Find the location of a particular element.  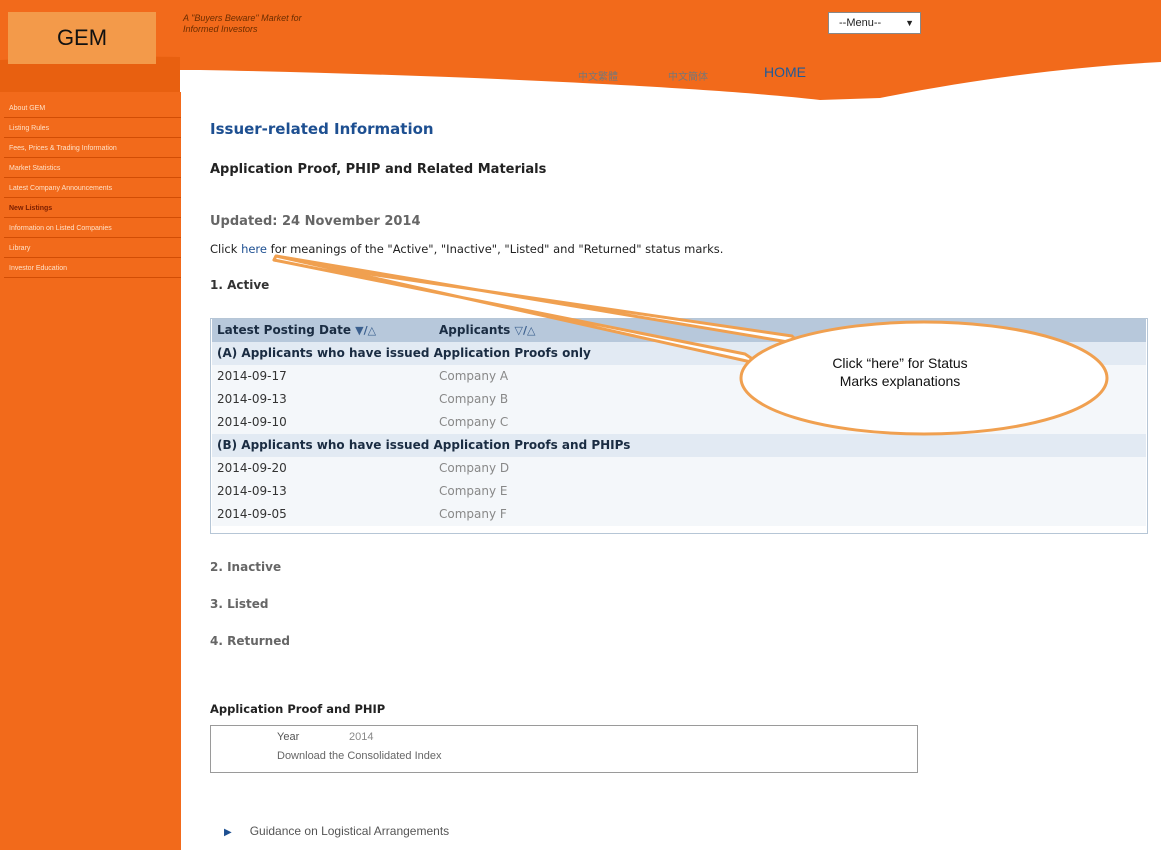

callout-line1: Click “here” for Status is located at coordinates (900, 363).